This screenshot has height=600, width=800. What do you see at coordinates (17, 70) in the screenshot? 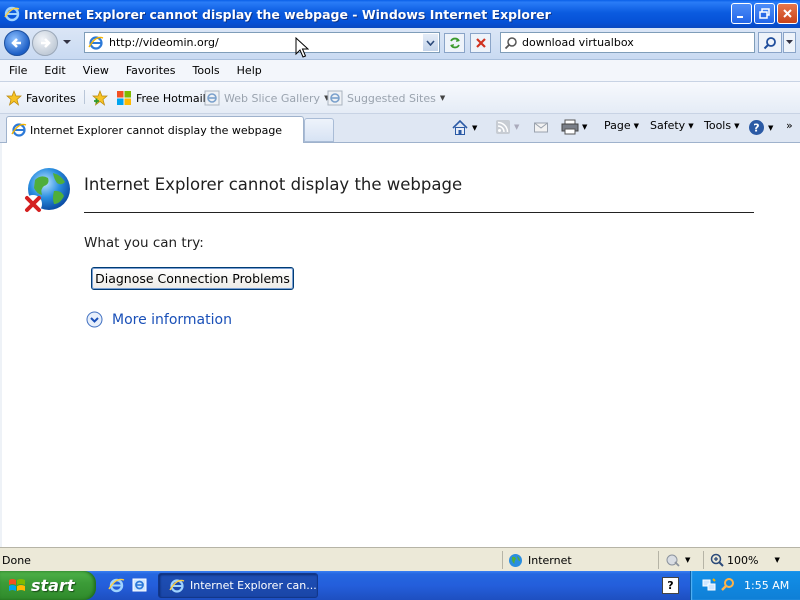
I see `menu-file: File` at bounding box center [17, 70].